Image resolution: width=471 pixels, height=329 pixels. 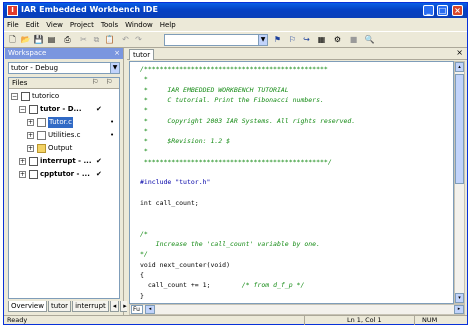 What do you see at coordinates (168, 25) in the screenshot?
I see `menu-help: Help` at bounding box center [168, 25].